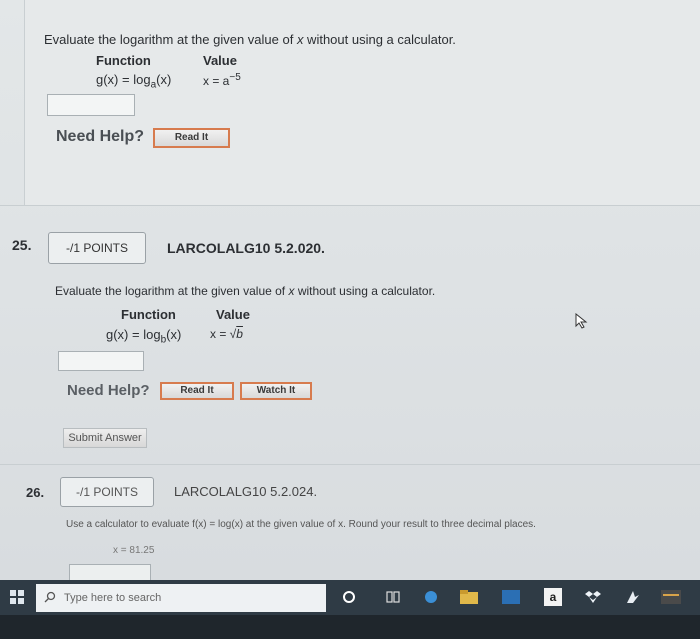 The height and width of the screenshot is (639, 700). Describe the element at coordinates (581, 321) in the screenshot. I see `mouse-cursor-icon` at that location.